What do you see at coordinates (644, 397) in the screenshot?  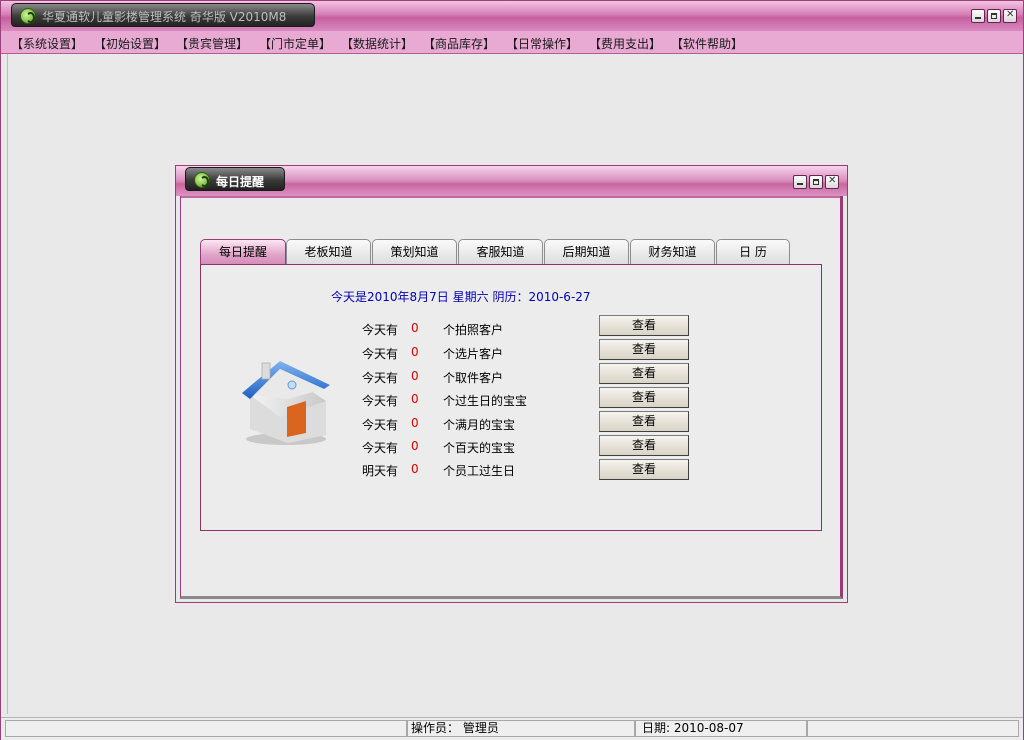 I see `view-button-baby-birthday: 查看` at bounding box center [644, 397].